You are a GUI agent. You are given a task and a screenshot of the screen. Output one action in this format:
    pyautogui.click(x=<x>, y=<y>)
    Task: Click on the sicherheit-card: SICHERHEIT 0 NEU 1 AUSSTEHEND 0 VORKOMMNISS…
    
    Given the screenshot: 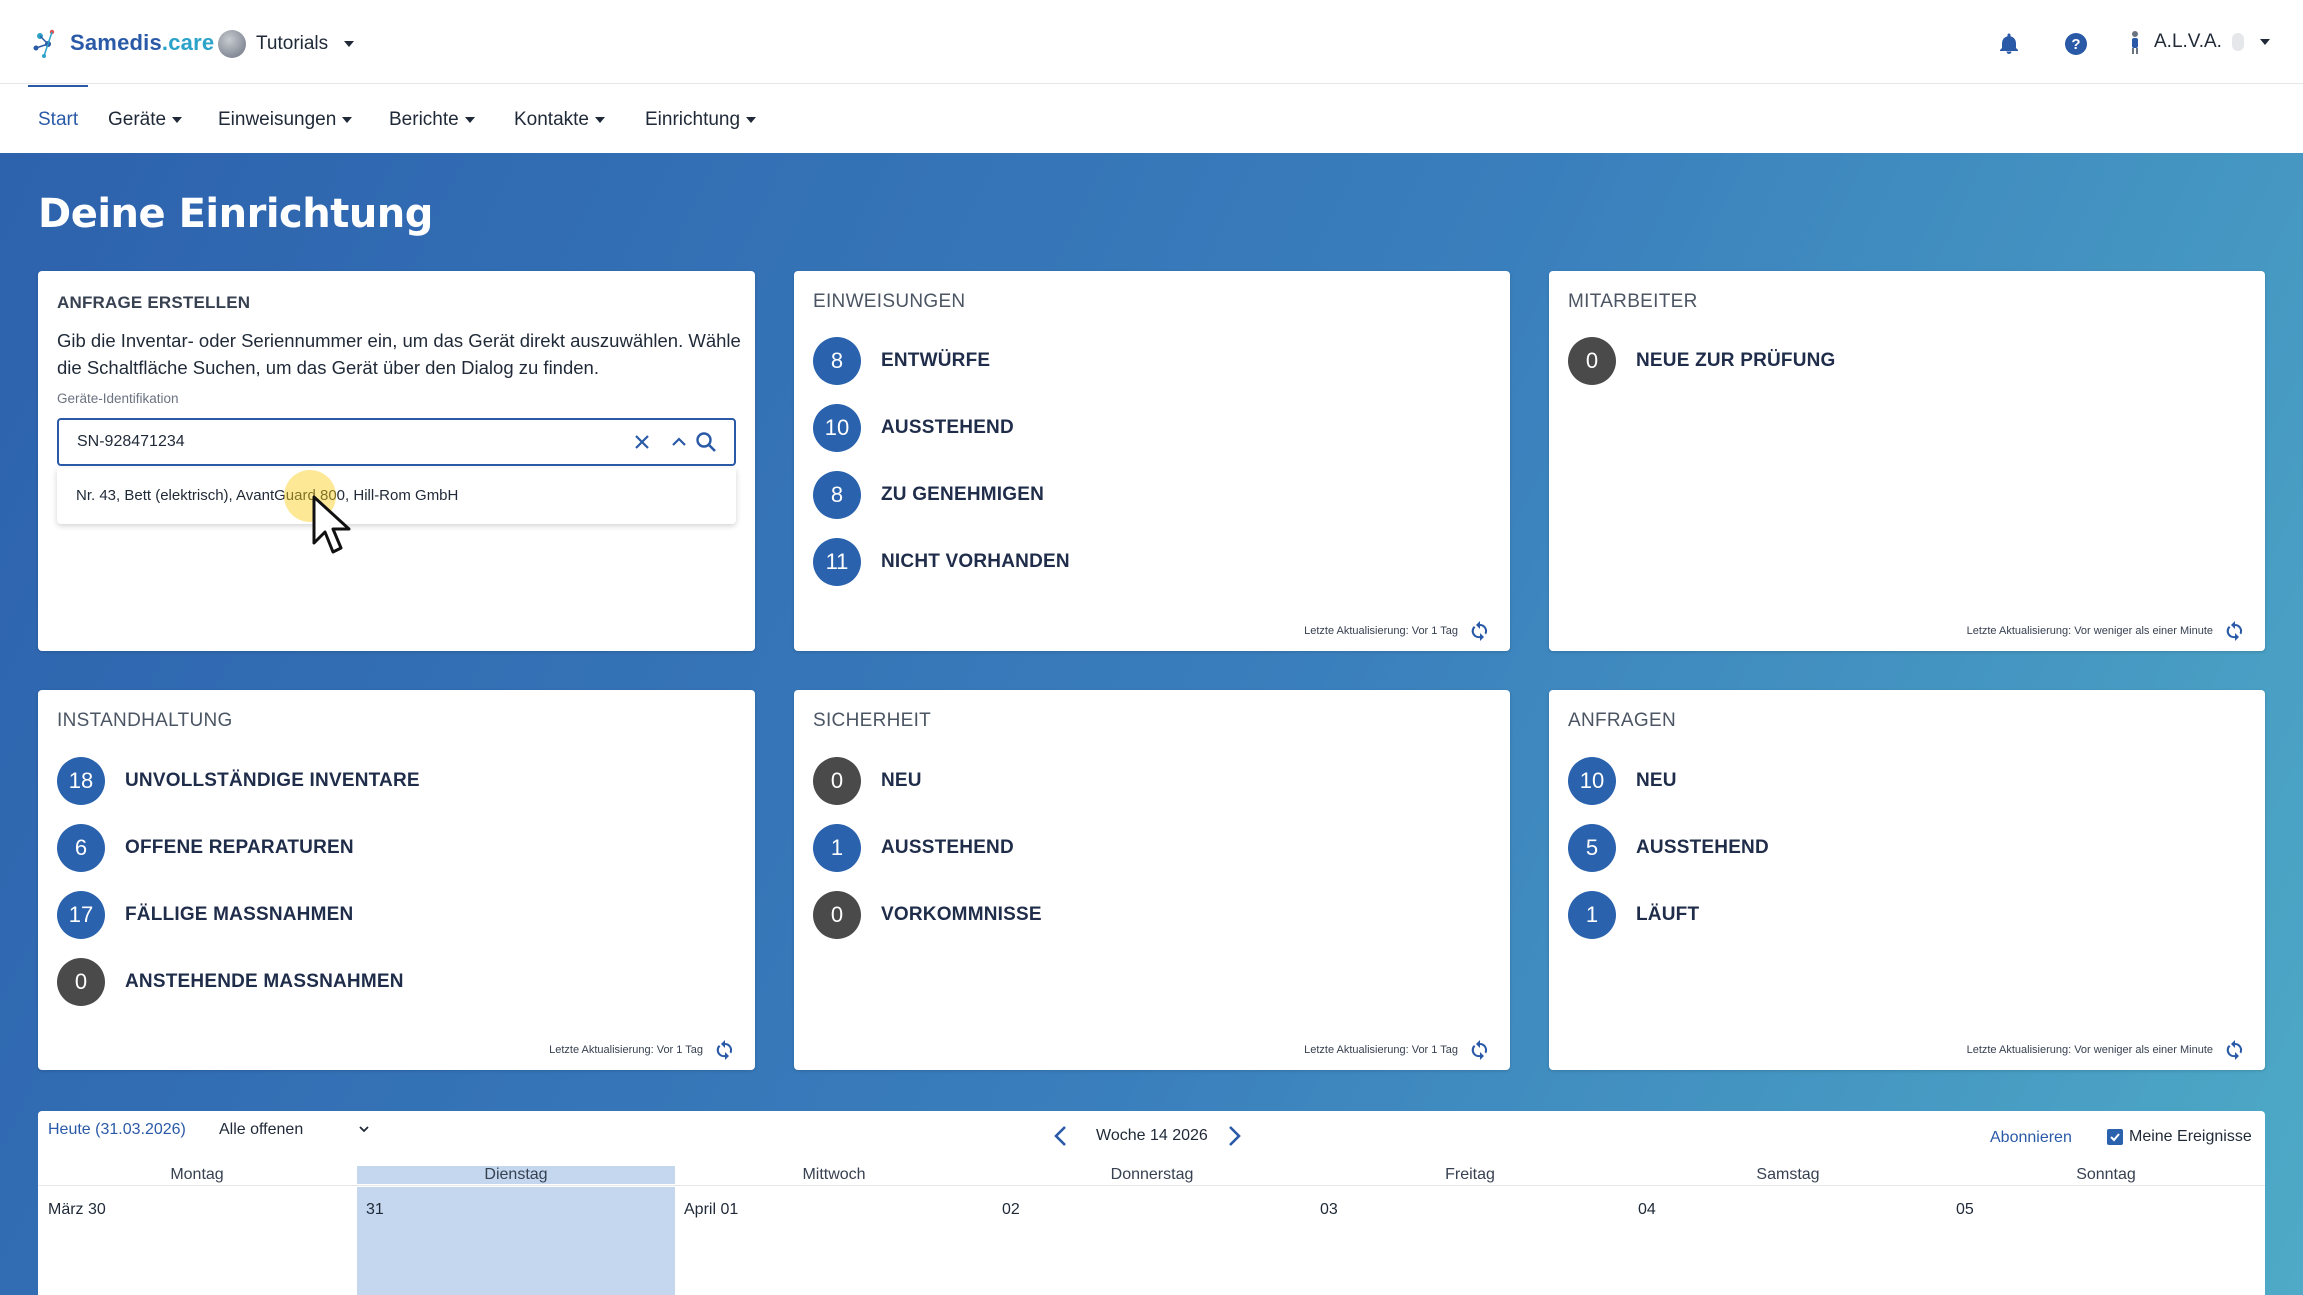 What is the action you would take?
    pyautogui.click(x=1152, y=880)
    